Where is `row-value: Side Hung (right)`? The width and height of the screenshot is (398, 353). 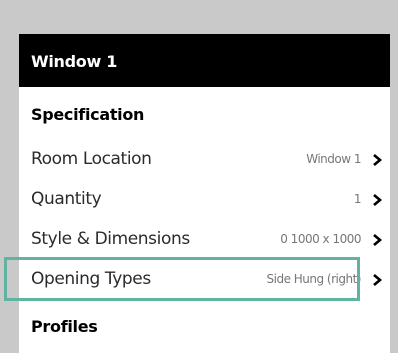
row-value: Side Hung (right) is located at coordinates (314, 279).